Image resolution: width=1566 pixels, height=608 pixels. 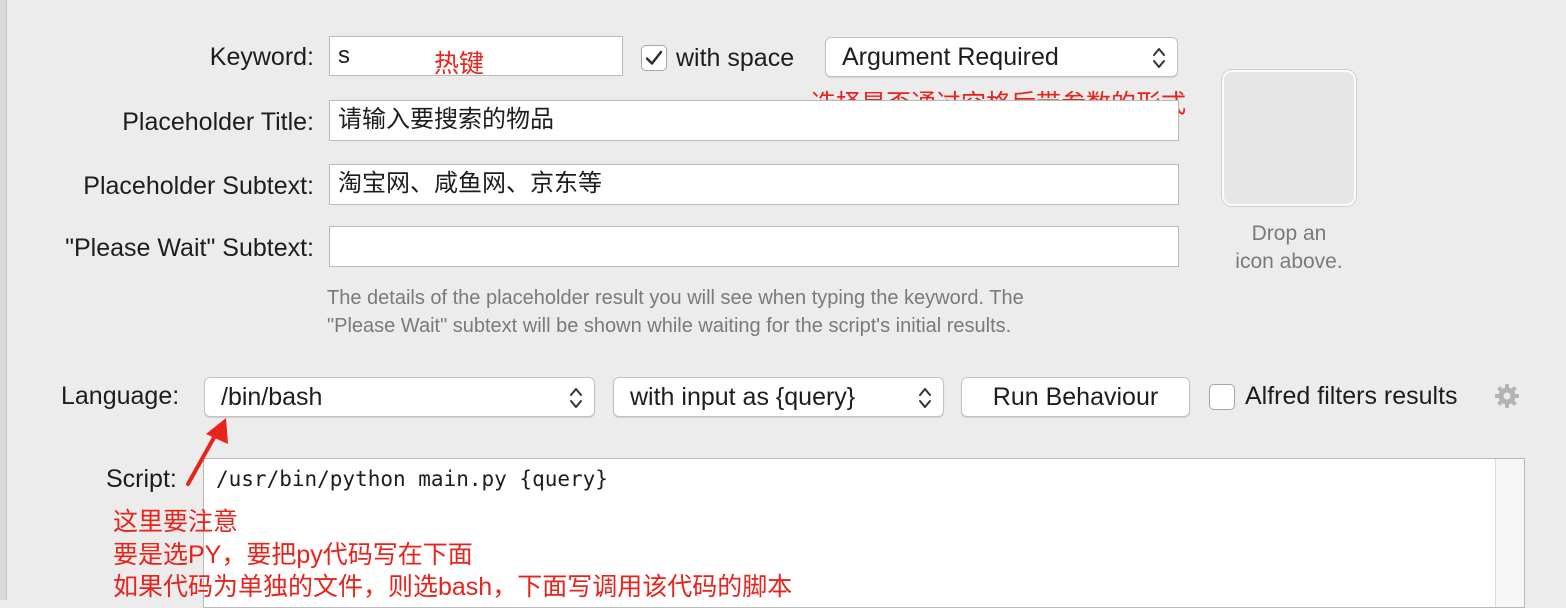 What do you see at coordinates (1509, 533) in the screenshot?
I see `script-scrollbar` at bounding box center [1509, 533].